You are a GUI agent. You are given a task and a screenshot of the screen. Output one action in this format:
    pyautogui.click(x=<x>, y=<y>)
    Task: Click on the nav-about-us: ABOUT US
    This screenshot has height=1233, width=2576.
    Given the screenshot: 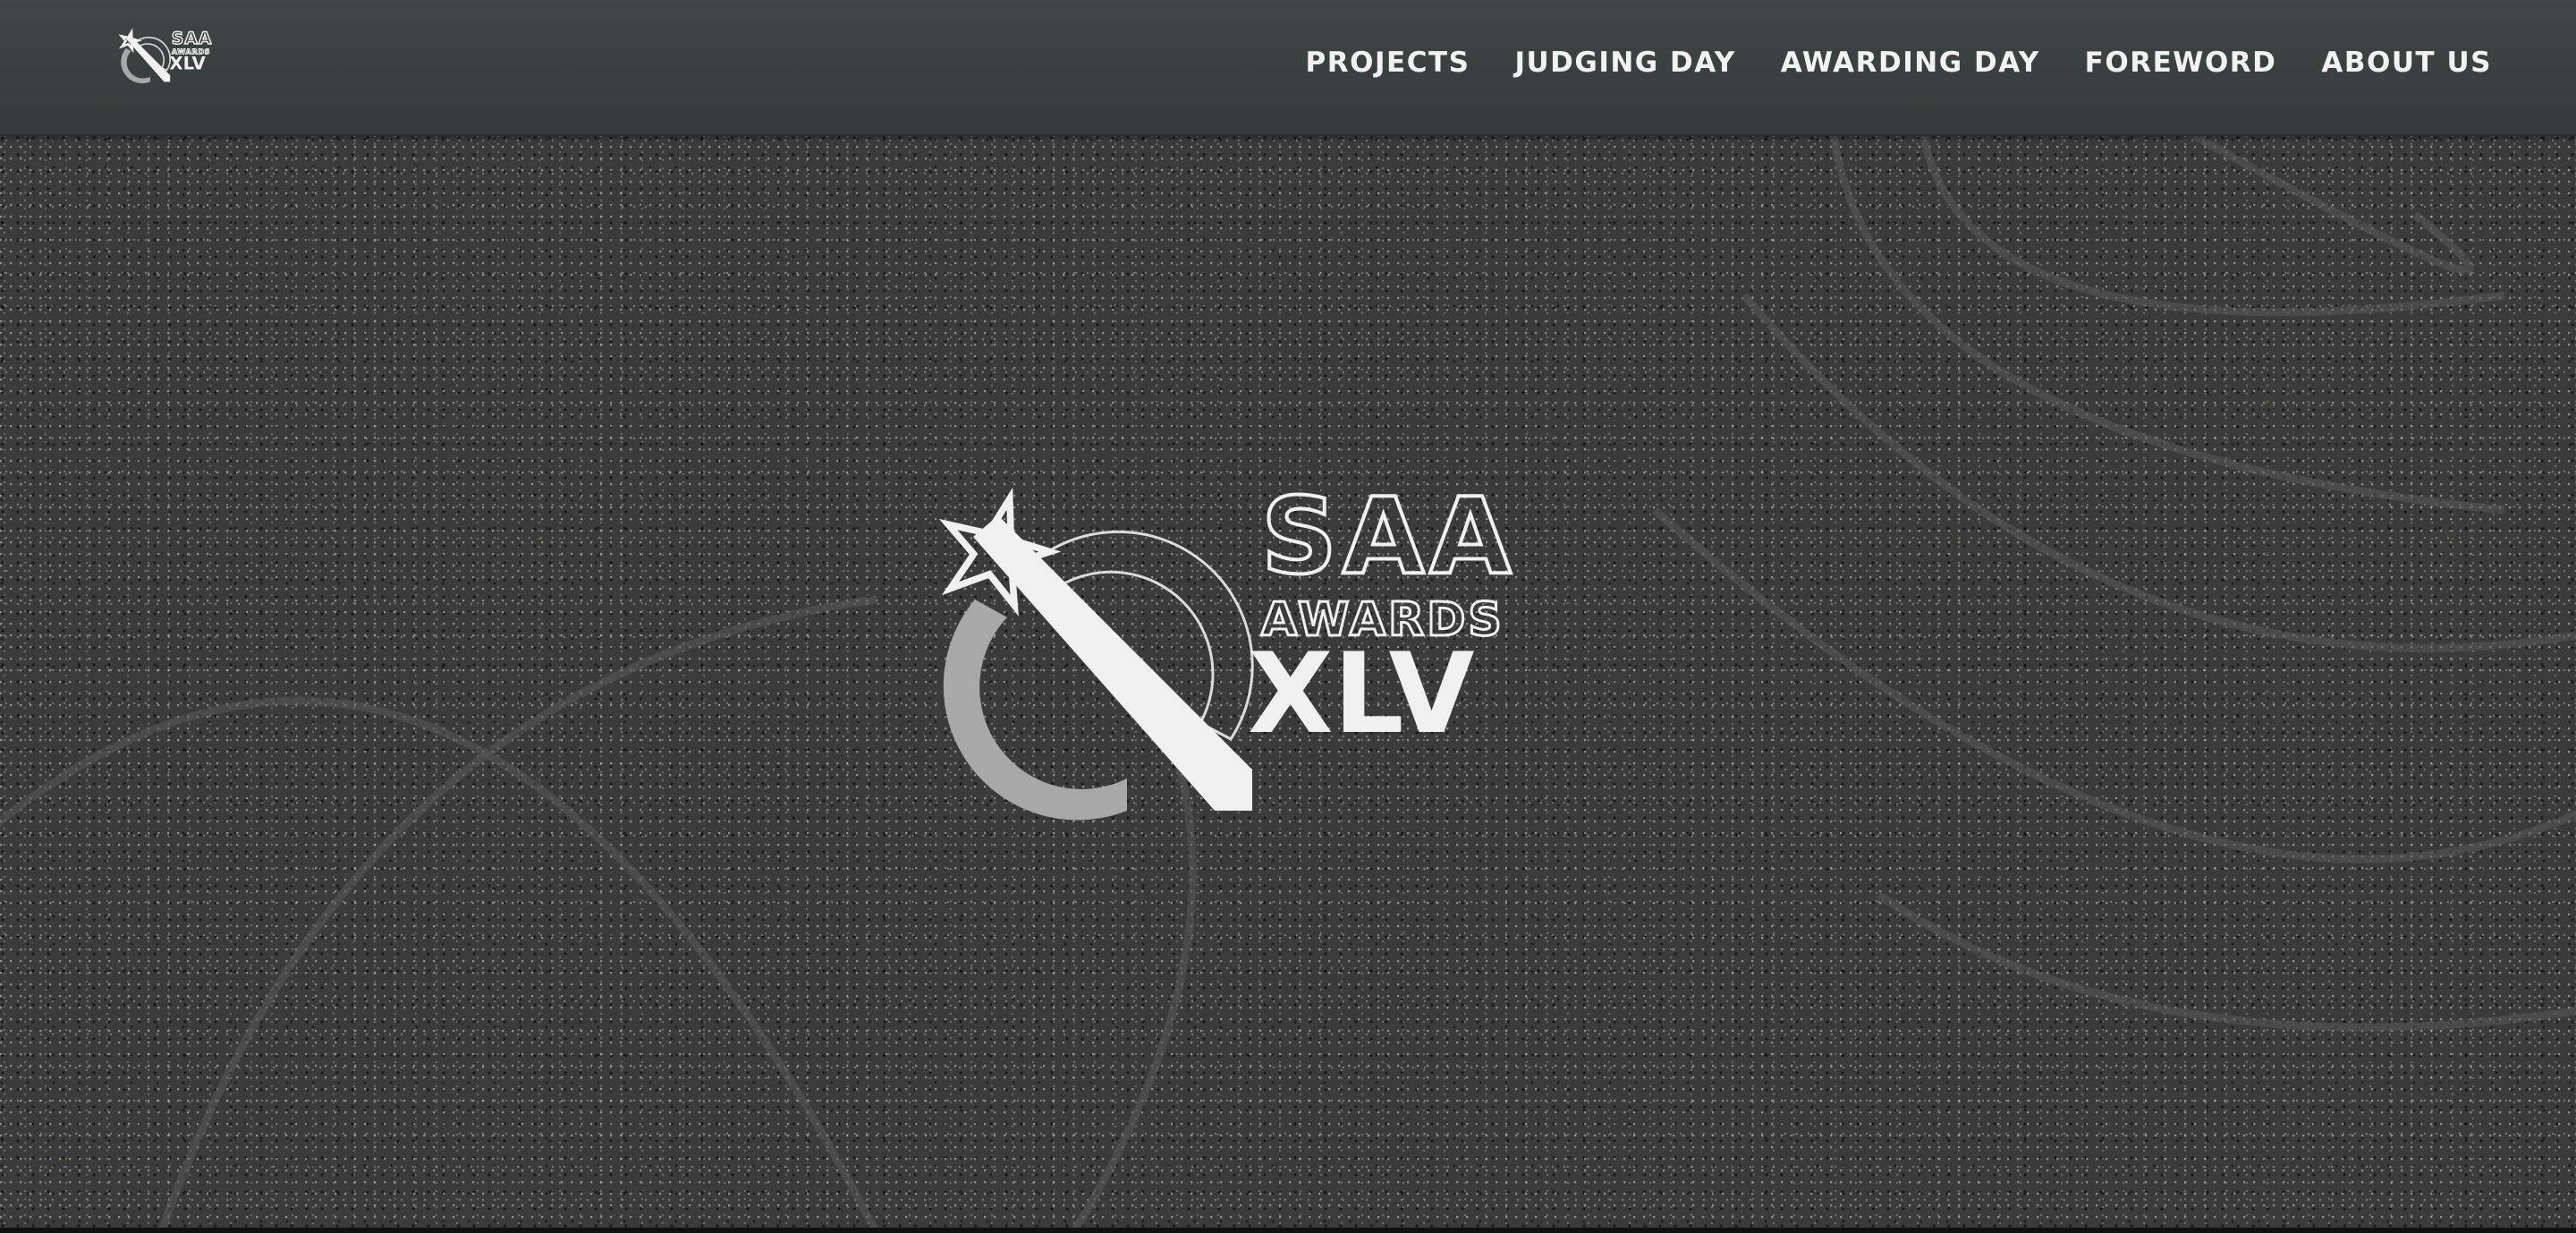 What is the action you would take?
    pyautogui.click(x=2406, y=63)
    